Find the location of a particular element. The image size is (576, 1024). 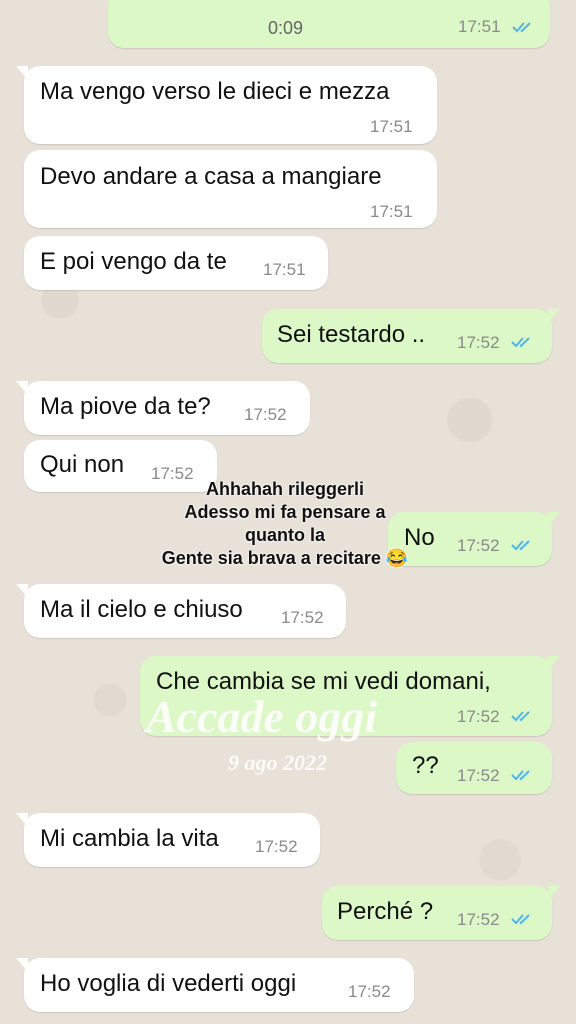

incoming-message: Ma il cielo e chiuso 17:52 is located at coordinates (181, 611).